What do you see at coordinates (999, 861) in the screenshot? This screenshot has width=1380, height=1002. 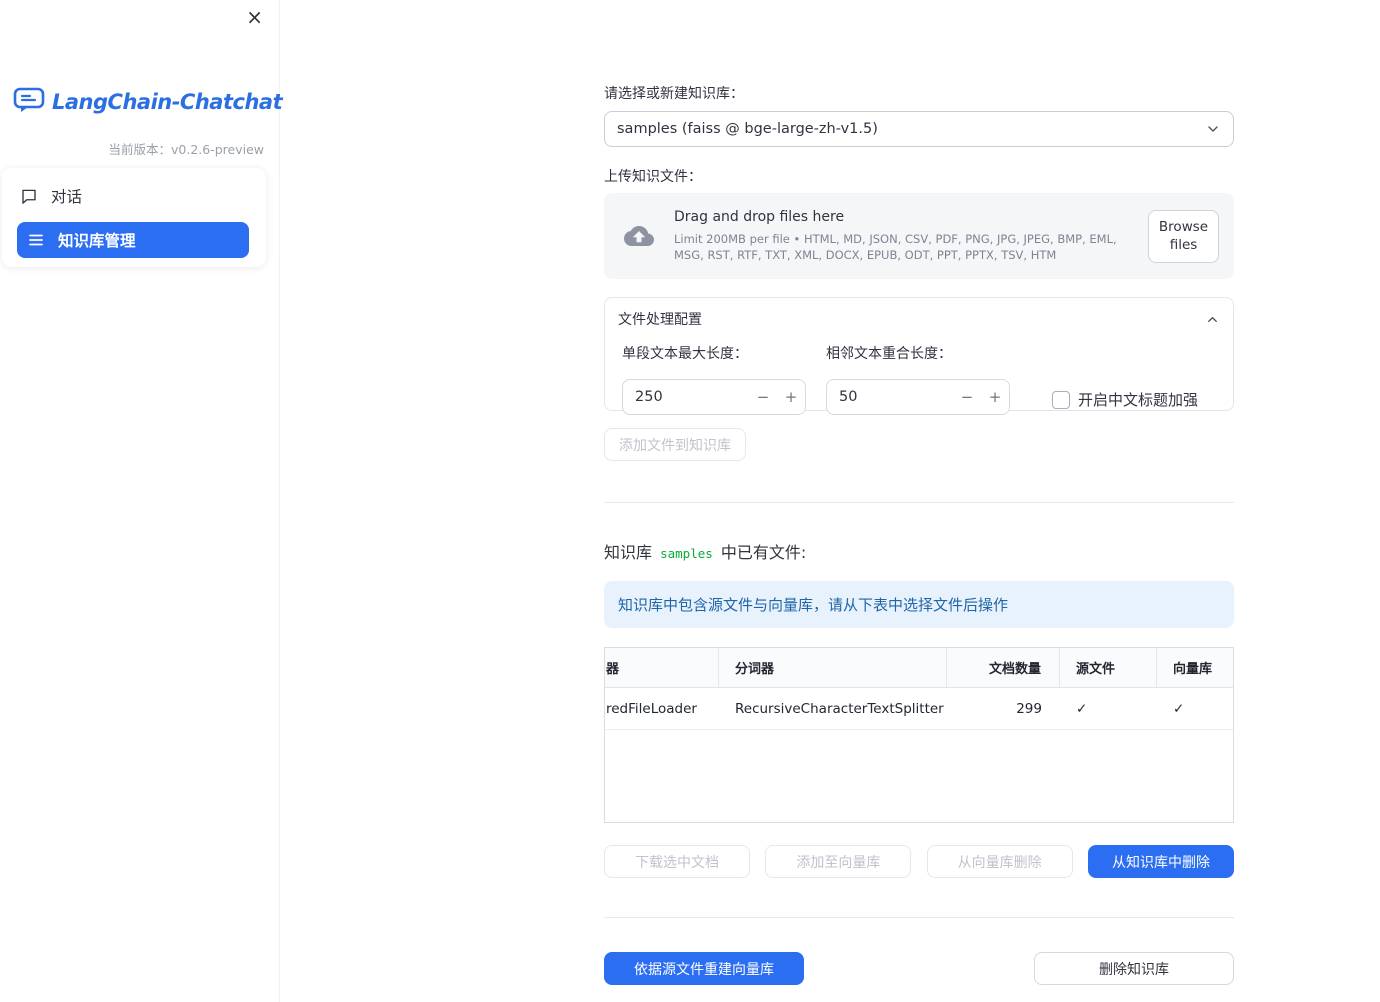 I see `delete-from-vector-store-button: 从向量库删除` at bounding box center [999, 861].